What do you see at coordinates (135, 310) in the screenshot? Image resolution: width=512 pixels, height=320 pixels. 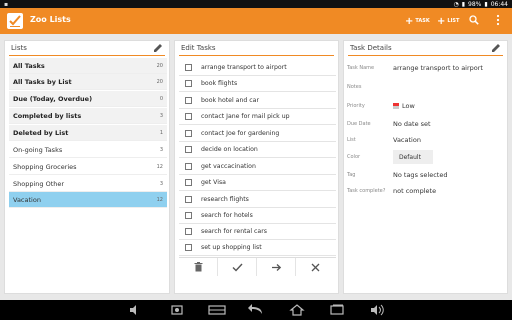 I see `volume-down-icon` at bounding box center [135, 310].